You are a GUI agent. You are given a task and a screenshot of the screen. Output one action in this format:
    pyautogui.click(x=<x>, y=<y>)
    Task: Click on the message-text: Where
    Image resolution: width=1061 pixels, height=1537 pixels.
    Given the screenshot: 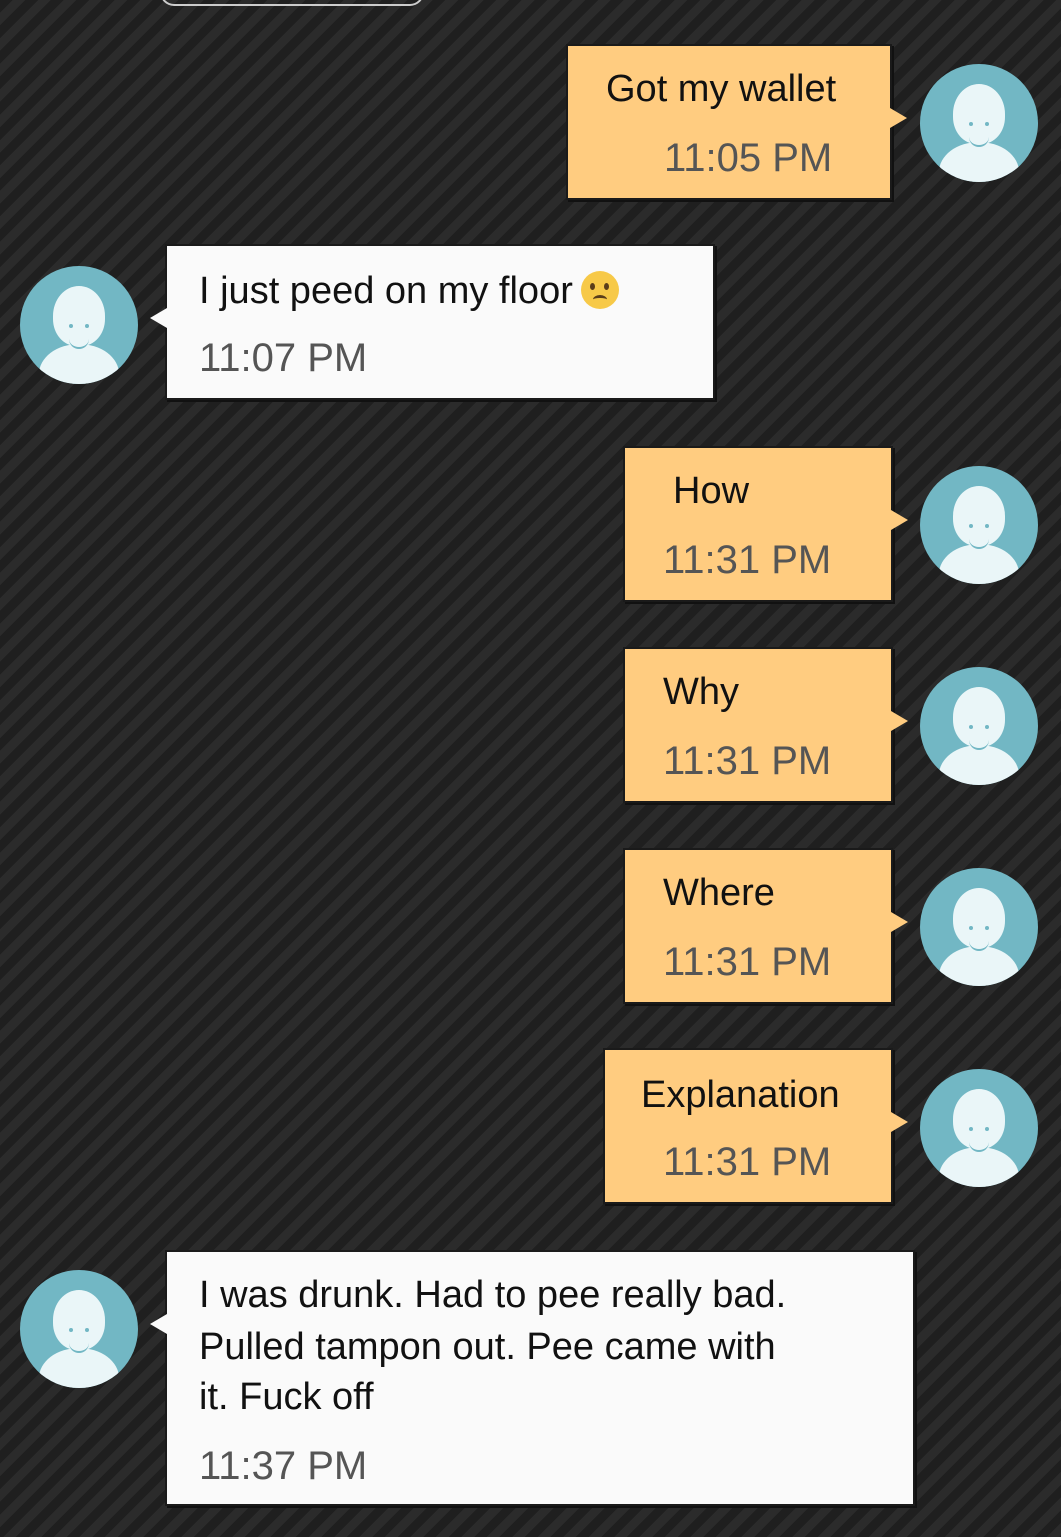 What is the action you would take?
    pyautogui.click(x=719, y=893)
    